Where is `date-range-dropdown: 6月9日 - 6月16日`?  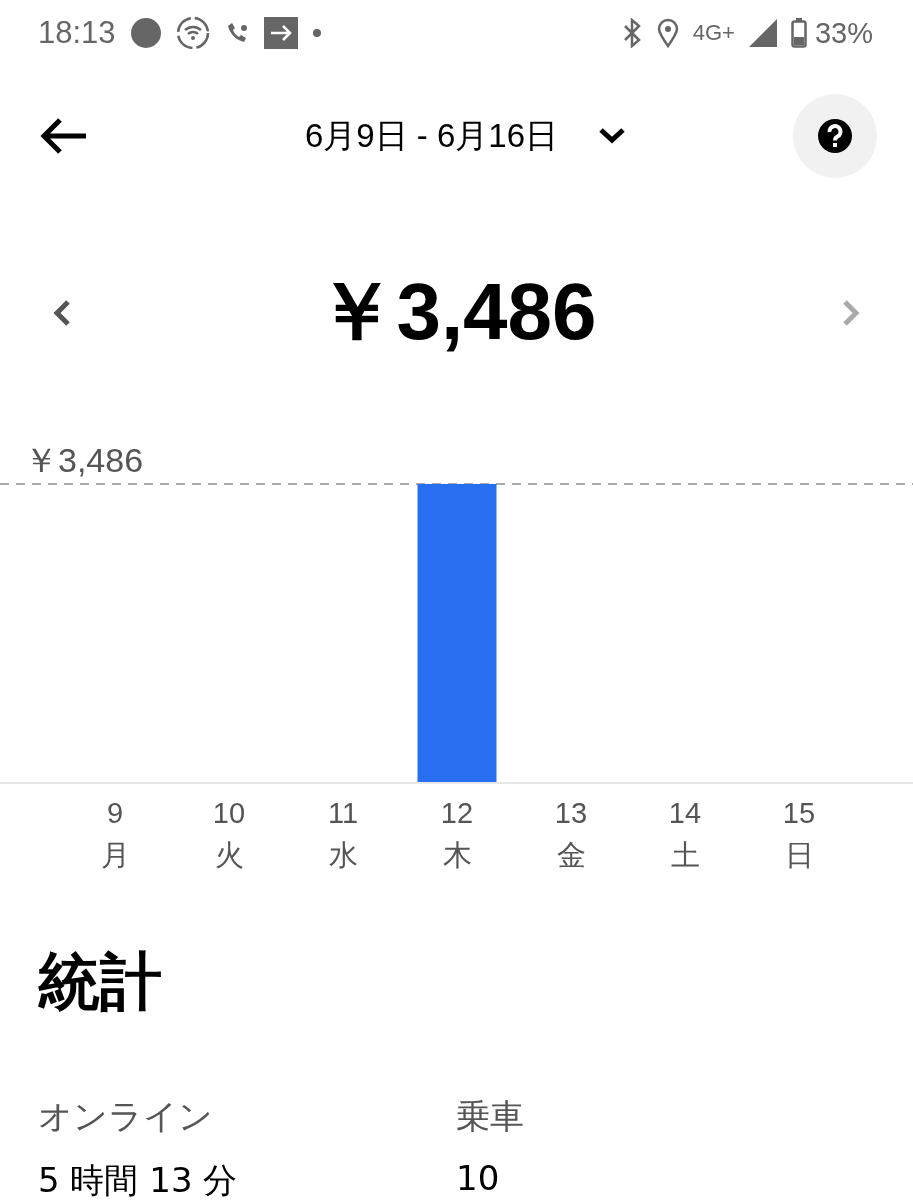 date-range-dropdown: 6月9日 - 6月16日 is located at coordinates (465, 136).